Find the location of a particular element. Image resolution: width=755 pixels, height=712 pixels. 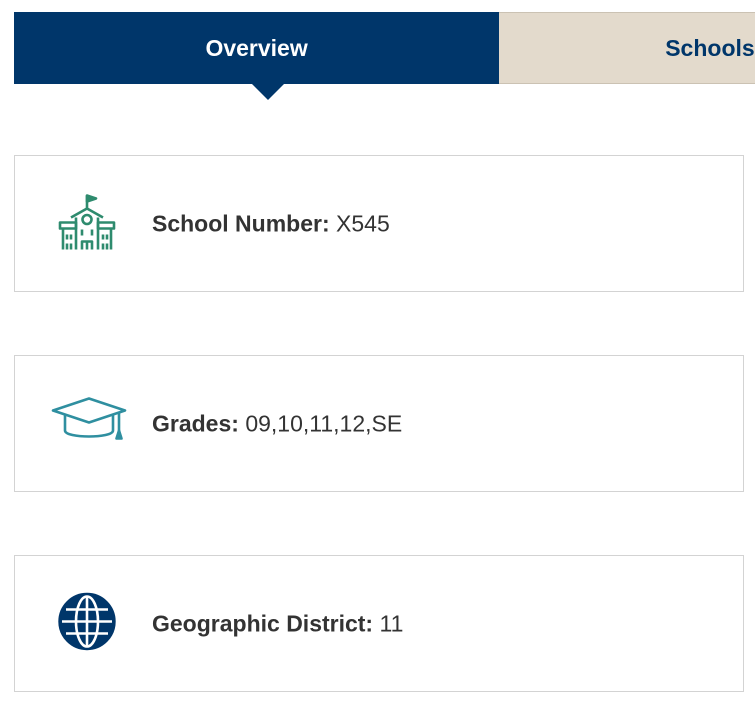

tab-bar: Overview Schools is located at coordinates (384, 56).